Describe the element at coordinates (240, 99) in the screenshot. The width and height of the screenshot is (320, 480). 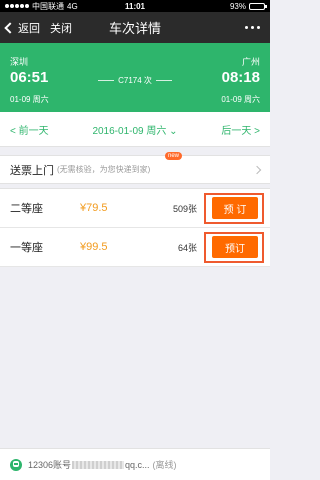
I see `arrive-date: 01-09 周六` at that location.